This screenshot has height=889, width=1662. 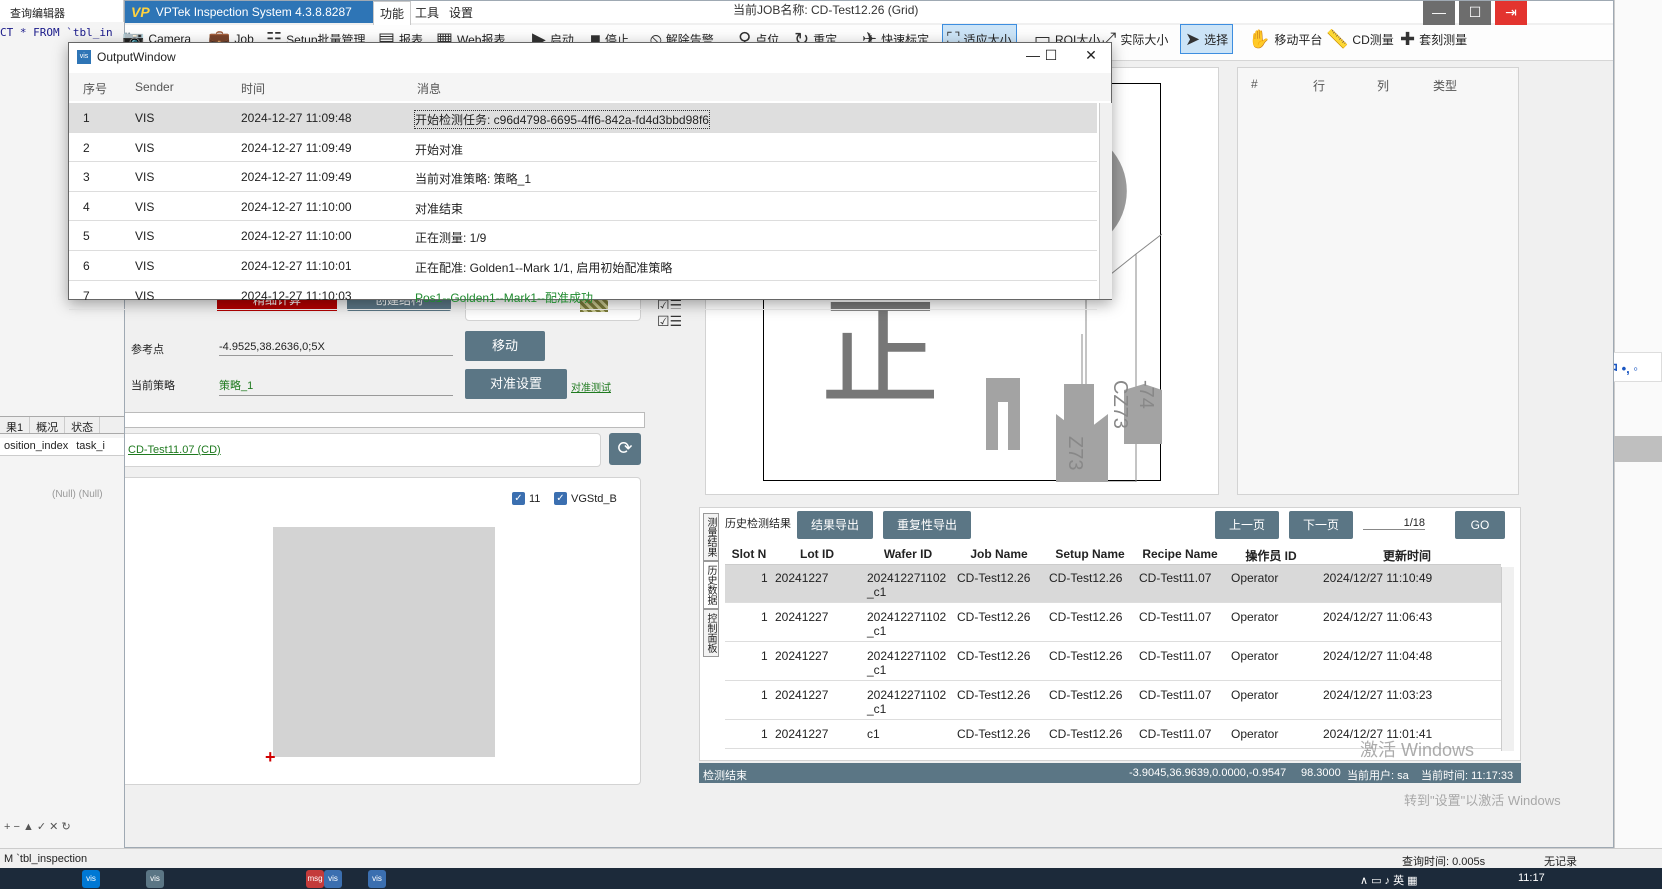 What do you see at coordinates (1090, 554) in the screenshot?
I see `col-setup-name: Setup Name` at bounding box center [1090, 554].